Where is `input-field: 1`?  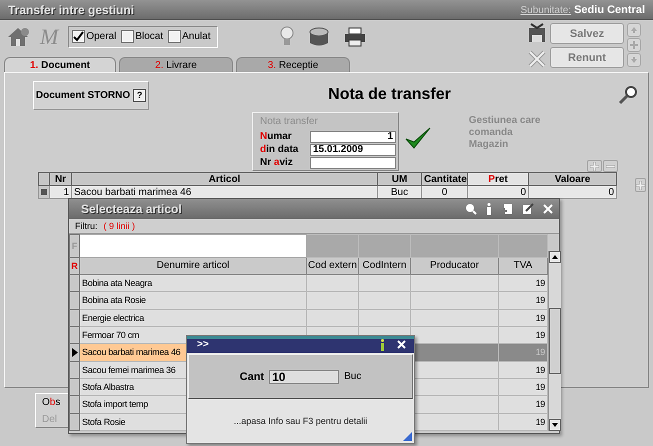 input-field: 1 is located at coordinates (353, 136).